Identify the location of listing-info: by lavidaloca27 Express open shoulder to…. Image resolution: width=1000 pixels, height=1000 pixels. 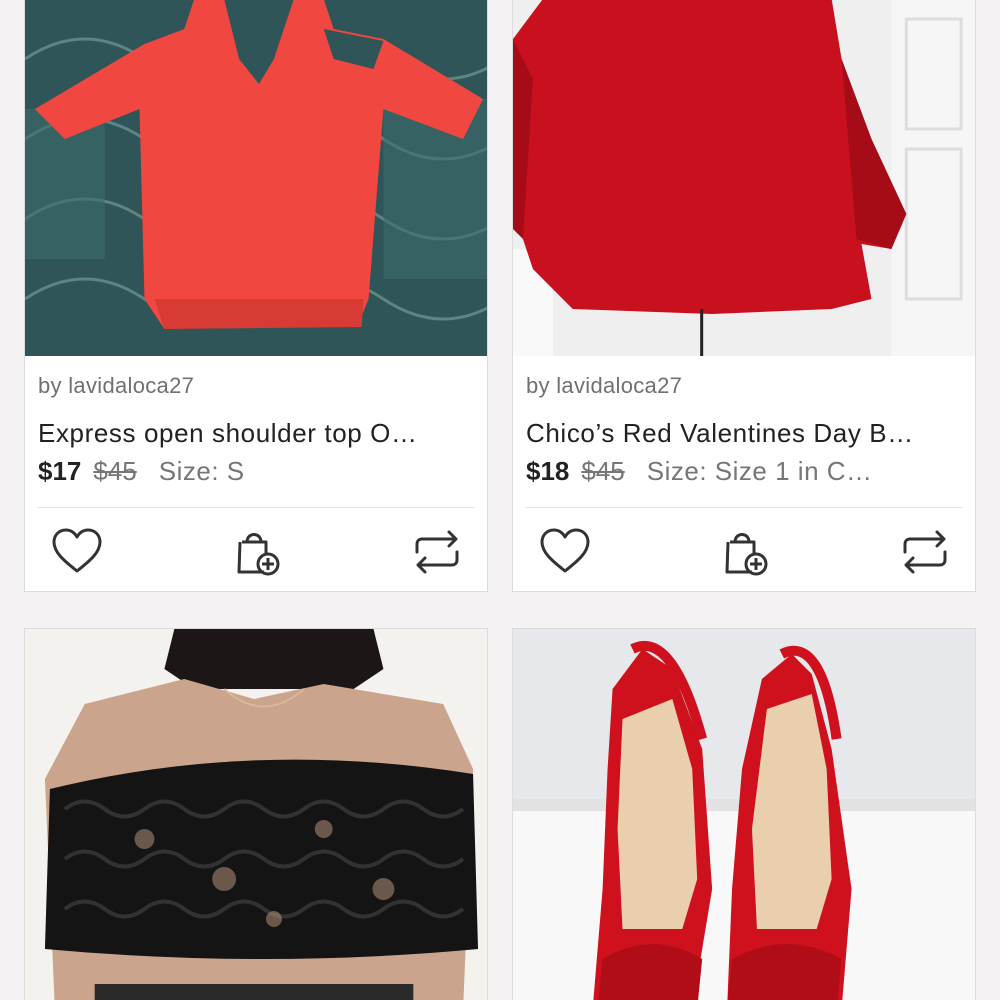
(256, 473).